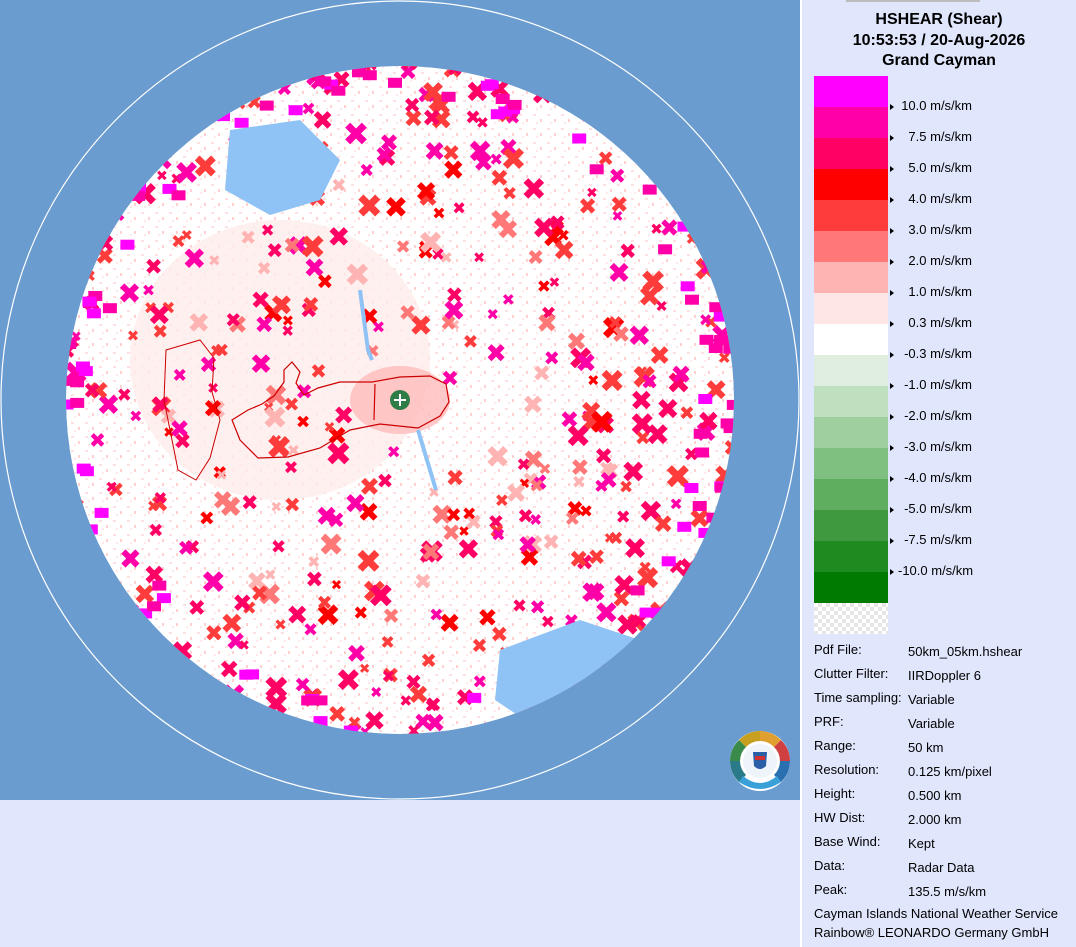  Describe the element at coordinates (835, 745) in the screenshot. I see `info-key: Range:` at that location.